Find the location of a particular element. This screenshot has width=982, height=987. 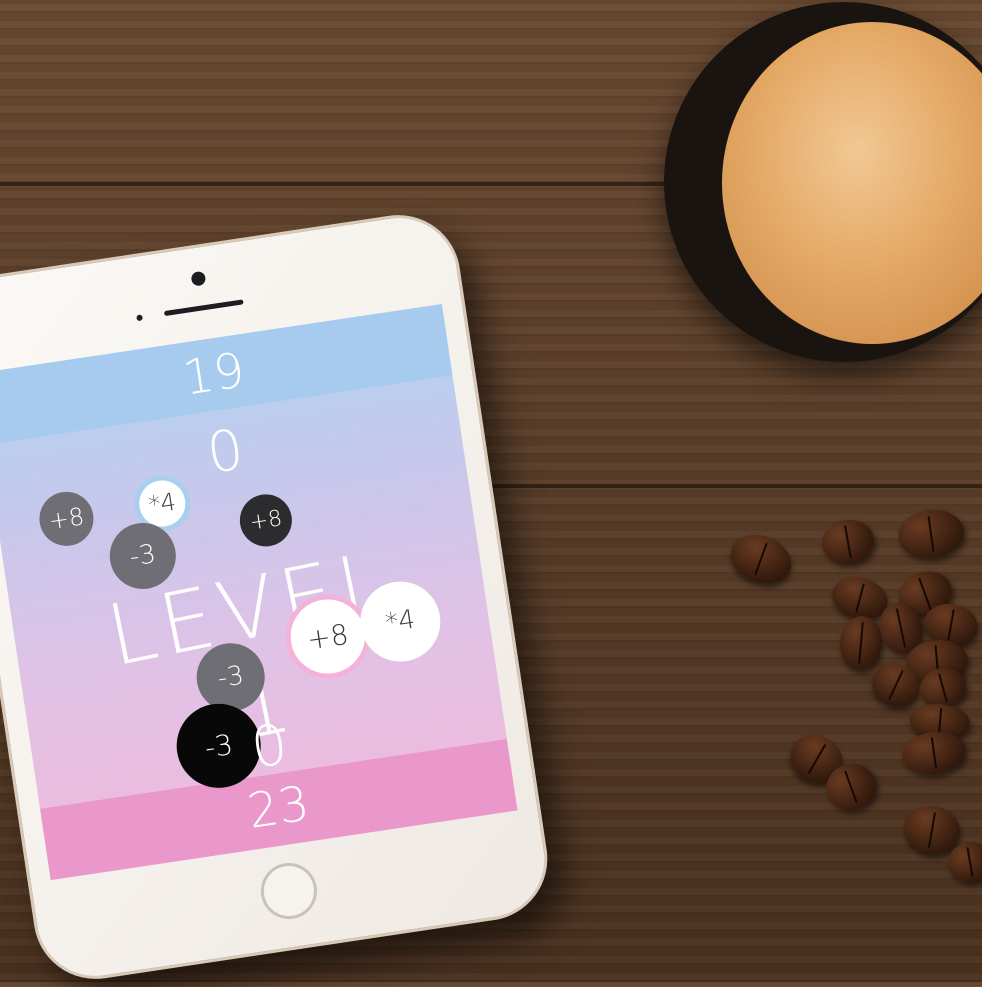

front-camera-icon is located at coordinates (198, 278).